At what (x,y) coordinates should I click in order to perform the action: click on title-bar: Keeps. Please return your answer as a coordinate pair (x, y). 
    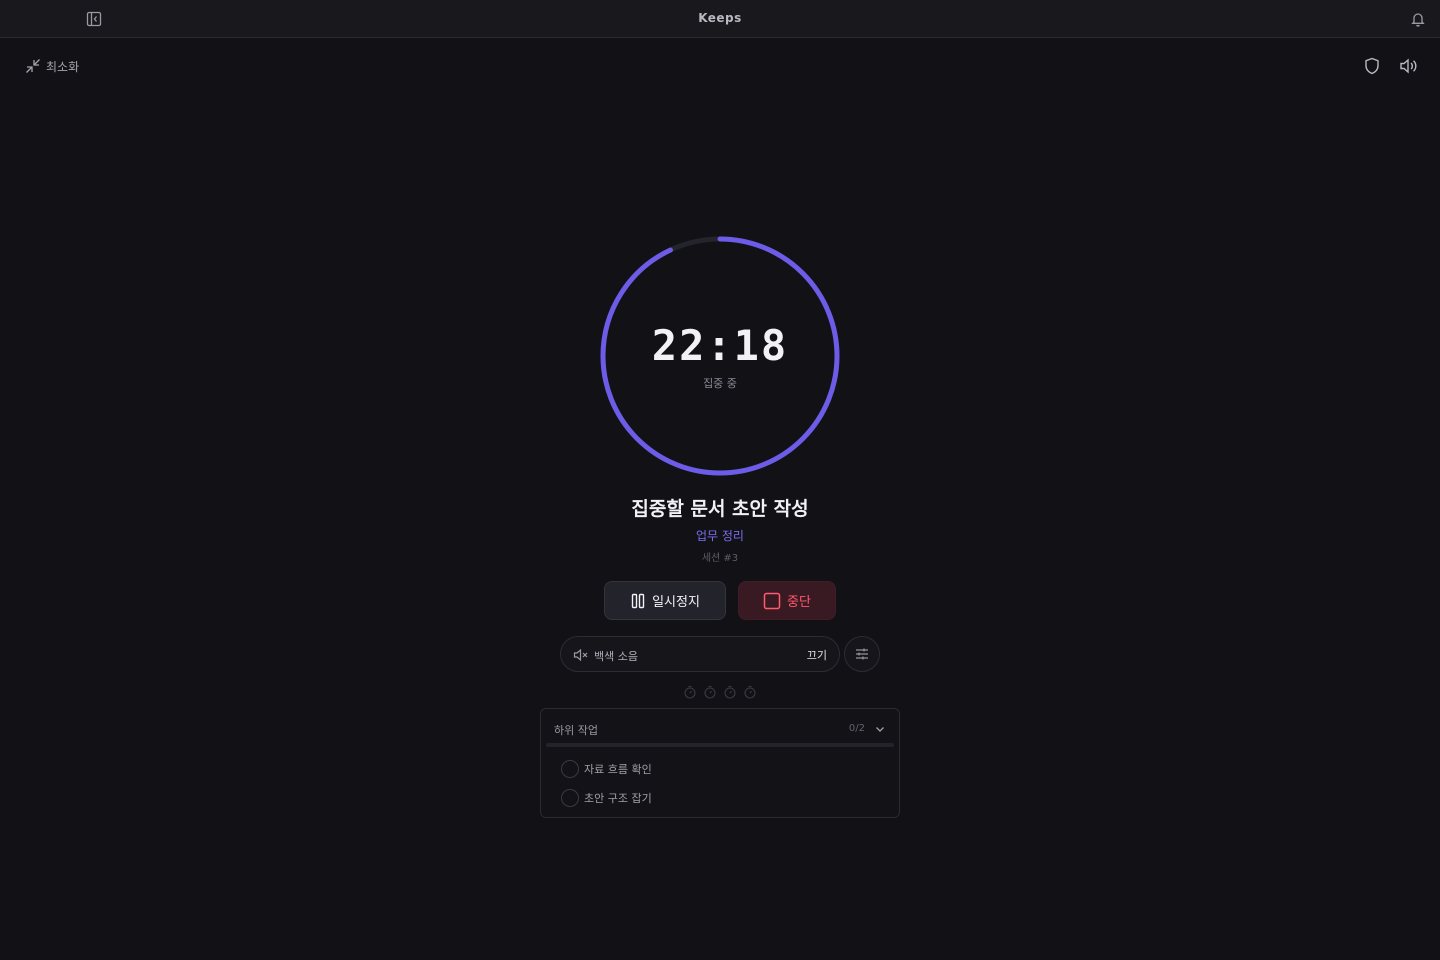
    Looking at the image, I should click on (720, 19).